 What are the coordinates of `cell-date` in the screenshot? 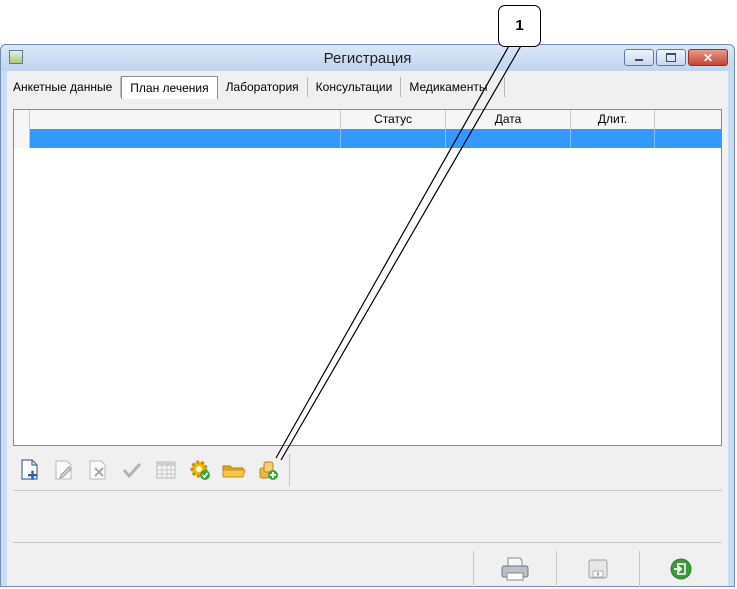 It's located at (508, 138).